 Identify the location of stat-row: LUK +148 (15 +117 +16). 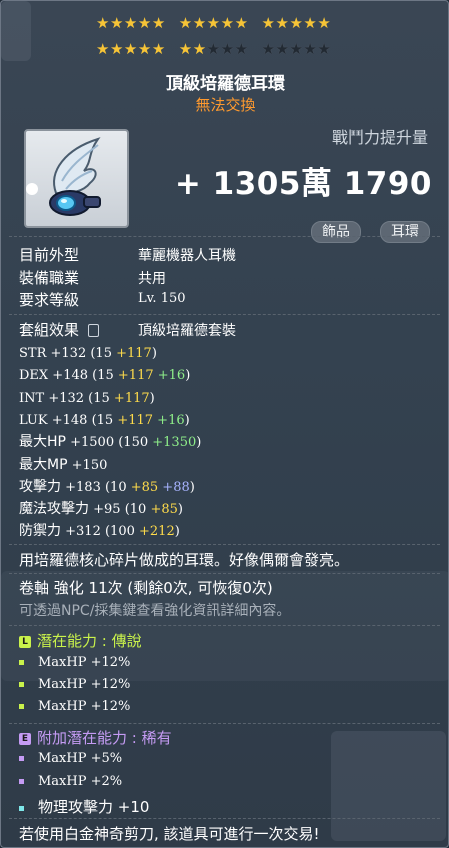
(104, 420).